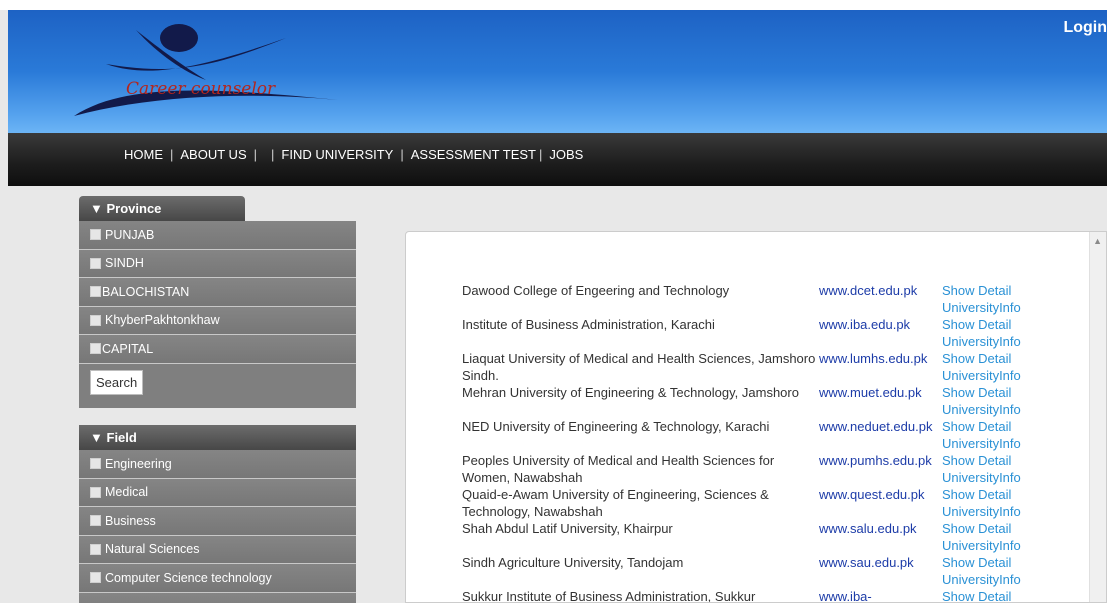 The width and height of the screenshot is (1107, 603). Describe the element at coordinates (217, 492) in the screenshot. I see `field-item-medical: Medical` at that location.